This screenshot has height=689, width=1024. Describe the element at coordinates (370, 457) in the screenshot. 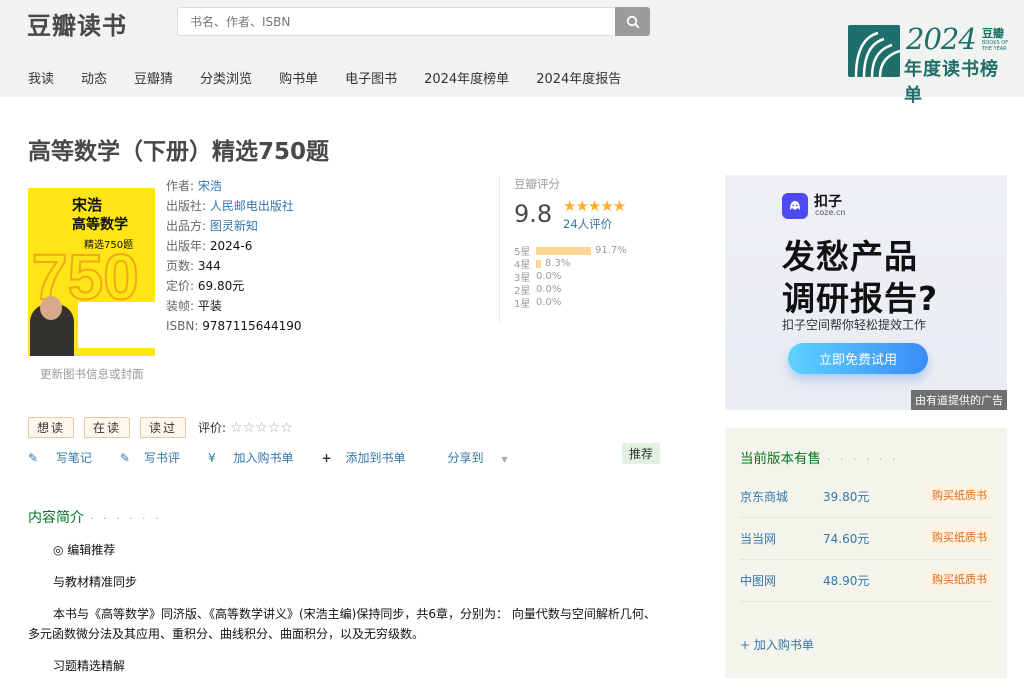

I see `add-to-booklist-link: + 添加到书单` at that location.